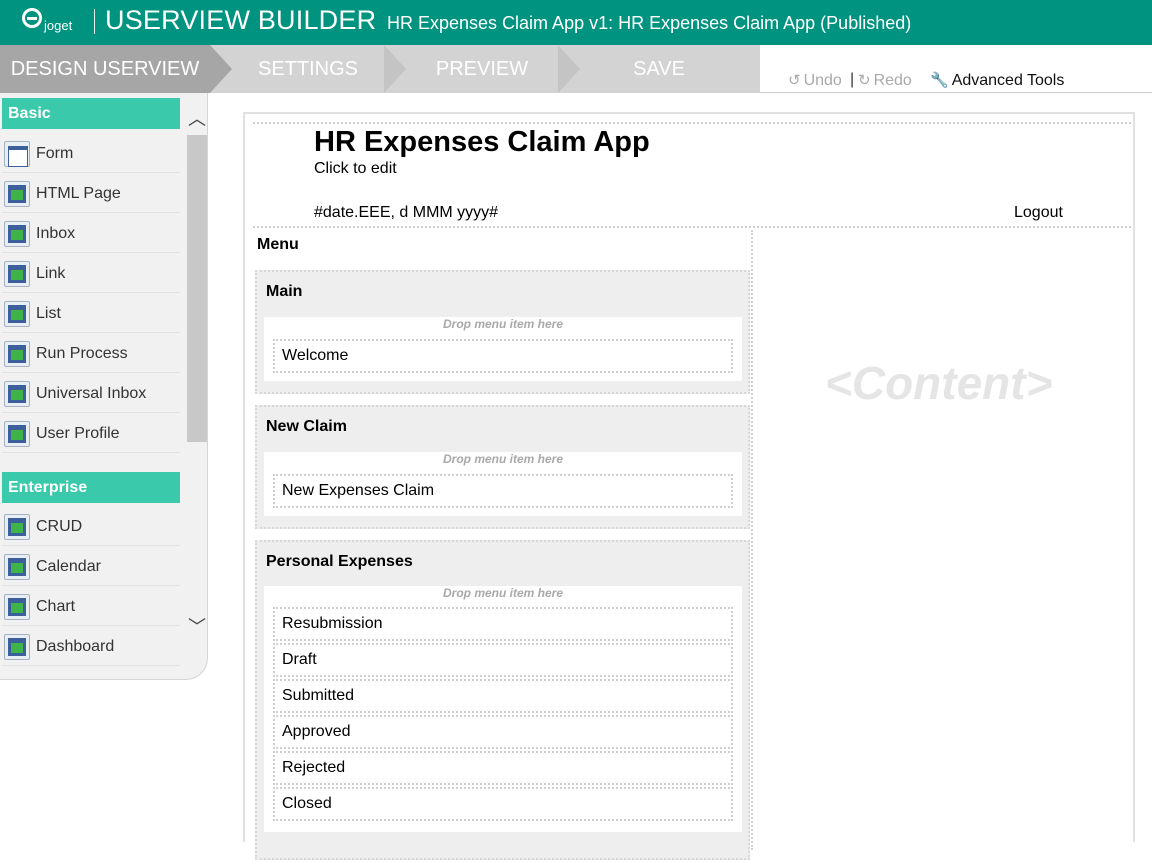 The image size is (1152, 860). I want to click on undo-icon: ↺, so click(794, 80).